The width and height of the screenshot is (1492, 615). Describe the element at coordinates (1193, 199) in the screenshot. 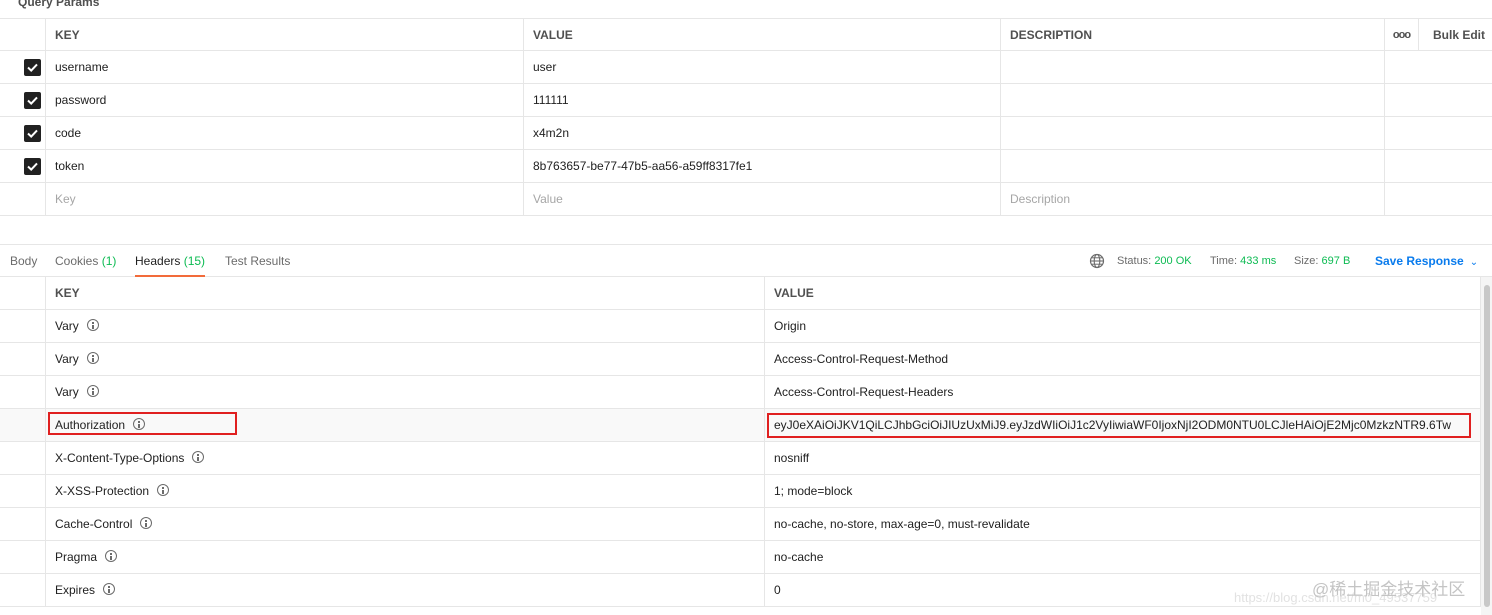

I see `new-description-input: Description` at that location.